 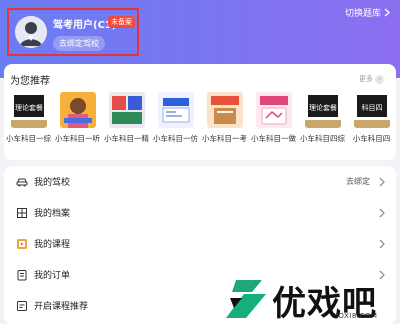 I want to click on menu-label: 我的驾校, so click(x=52, y=183).